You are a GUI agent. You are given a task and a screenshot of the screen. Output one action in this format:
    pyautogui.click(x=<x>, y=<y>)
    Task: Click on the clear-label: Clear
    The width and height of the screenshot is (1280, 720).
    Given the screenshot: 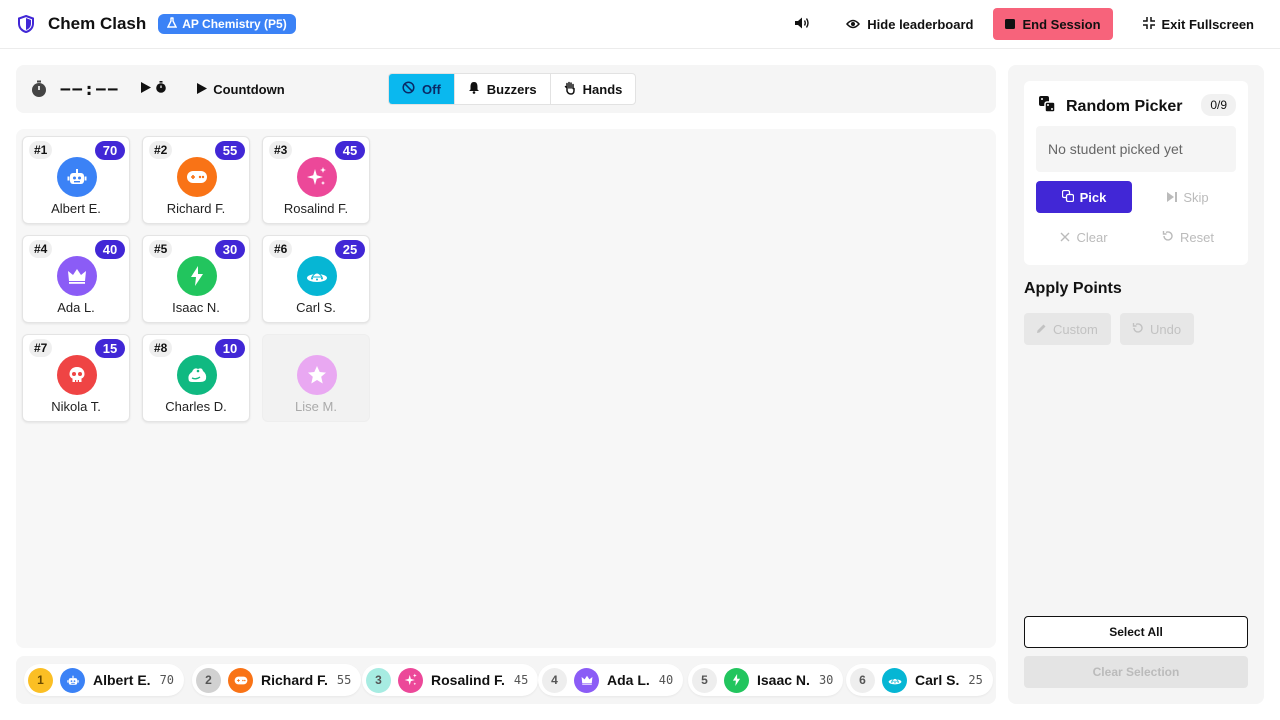 What is the action you would take?
    pyautogui.click(x=1092, y=237)
    